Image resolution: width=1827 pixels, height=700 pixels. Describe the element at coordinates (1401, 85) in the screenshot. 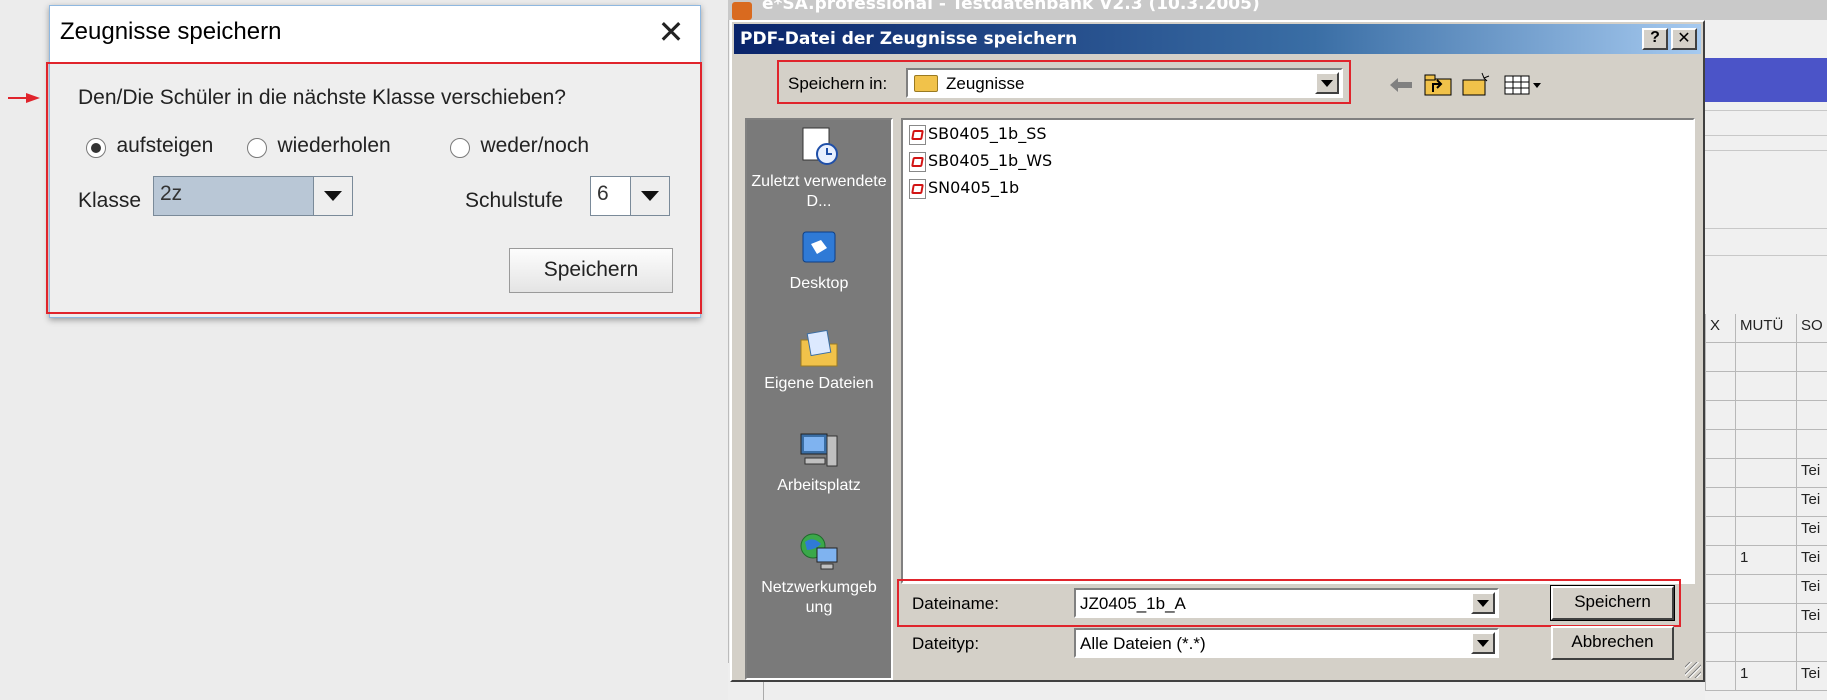

I see `back-arrow-icon` at that location.